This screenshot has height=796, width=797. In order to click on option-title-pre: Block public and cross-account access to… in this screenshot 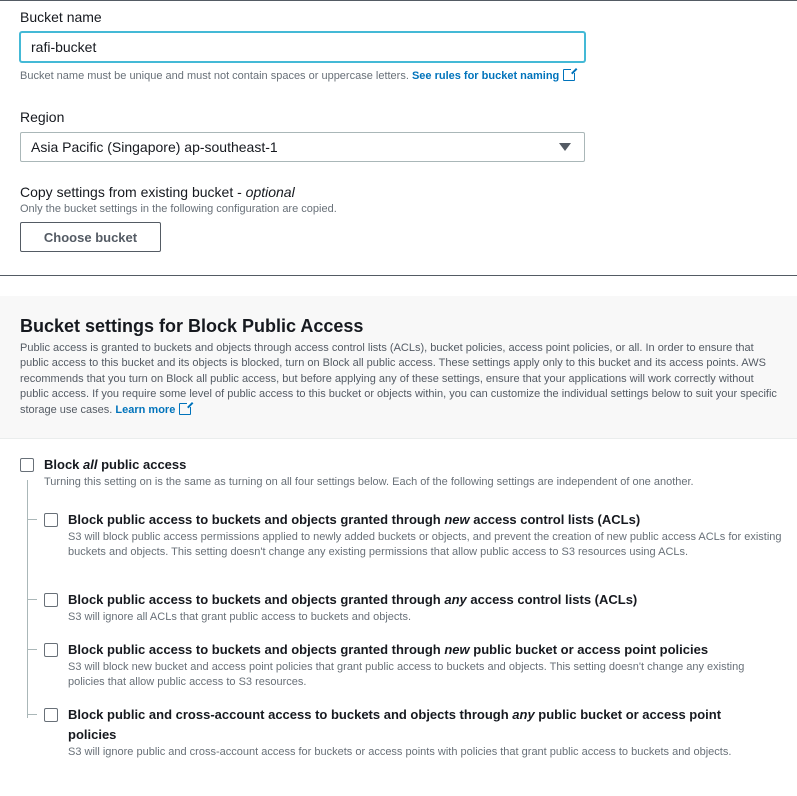, I will do `click(290, 714)`.